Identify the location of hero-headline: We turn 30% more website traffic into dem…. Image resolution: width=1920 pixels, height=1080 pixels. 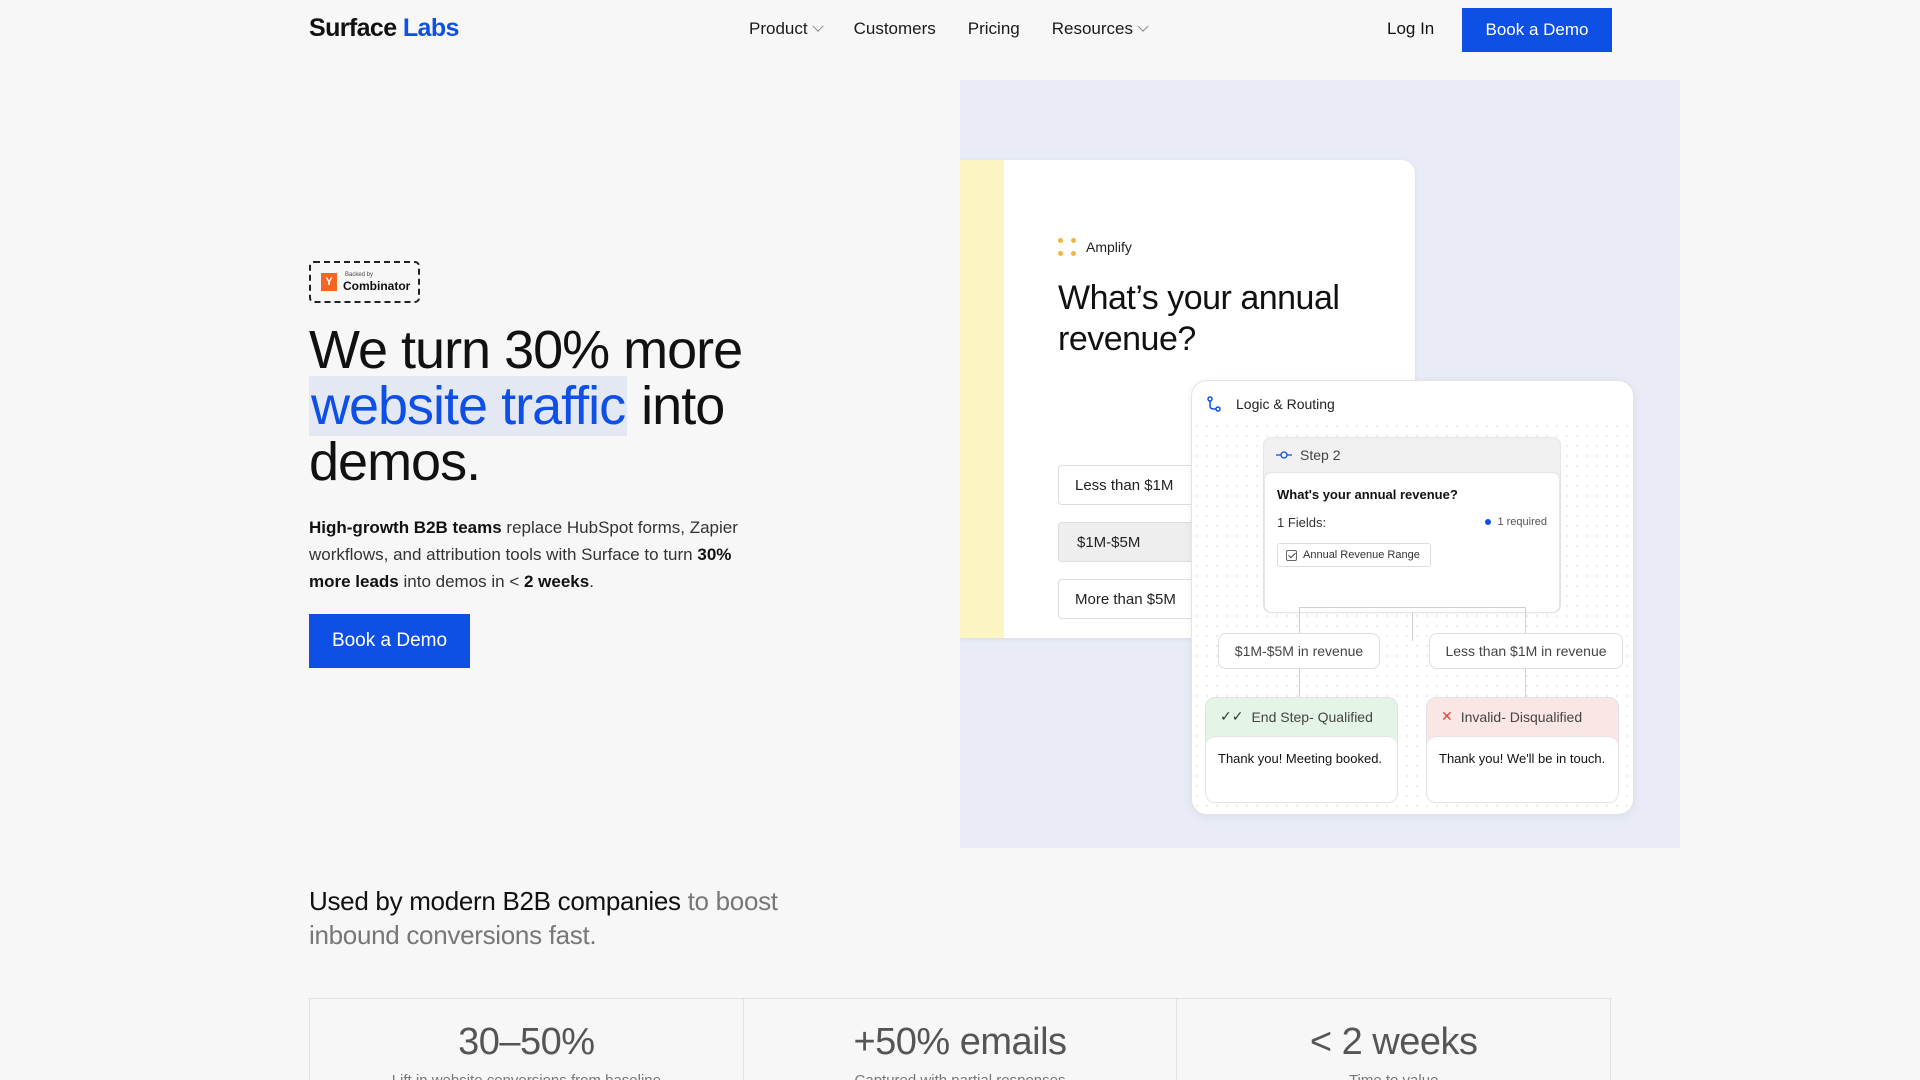
(589, 406).